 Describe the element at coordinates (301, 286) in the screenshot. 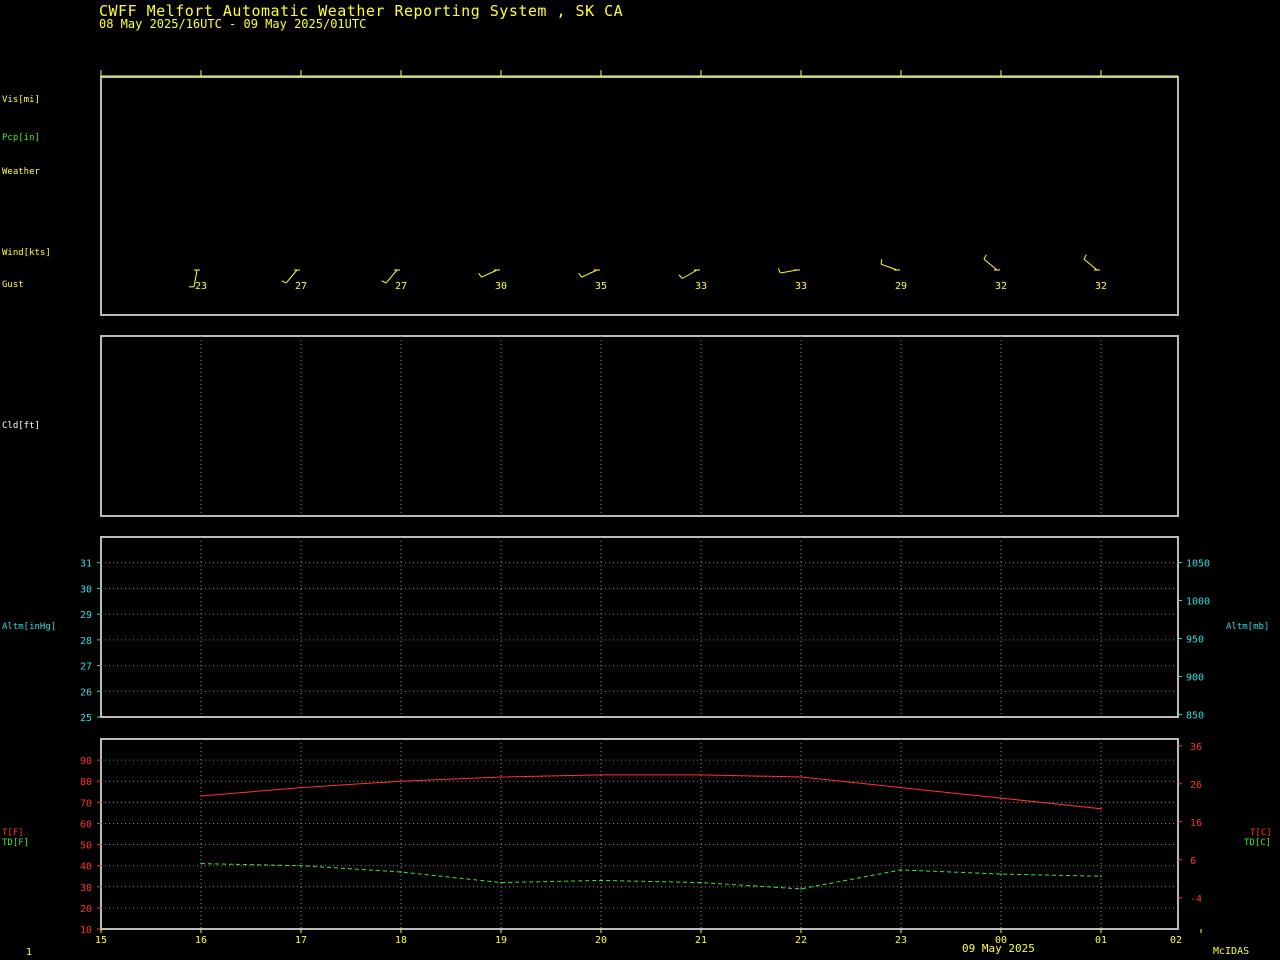

I see `gust-value-17: 27` at that location.